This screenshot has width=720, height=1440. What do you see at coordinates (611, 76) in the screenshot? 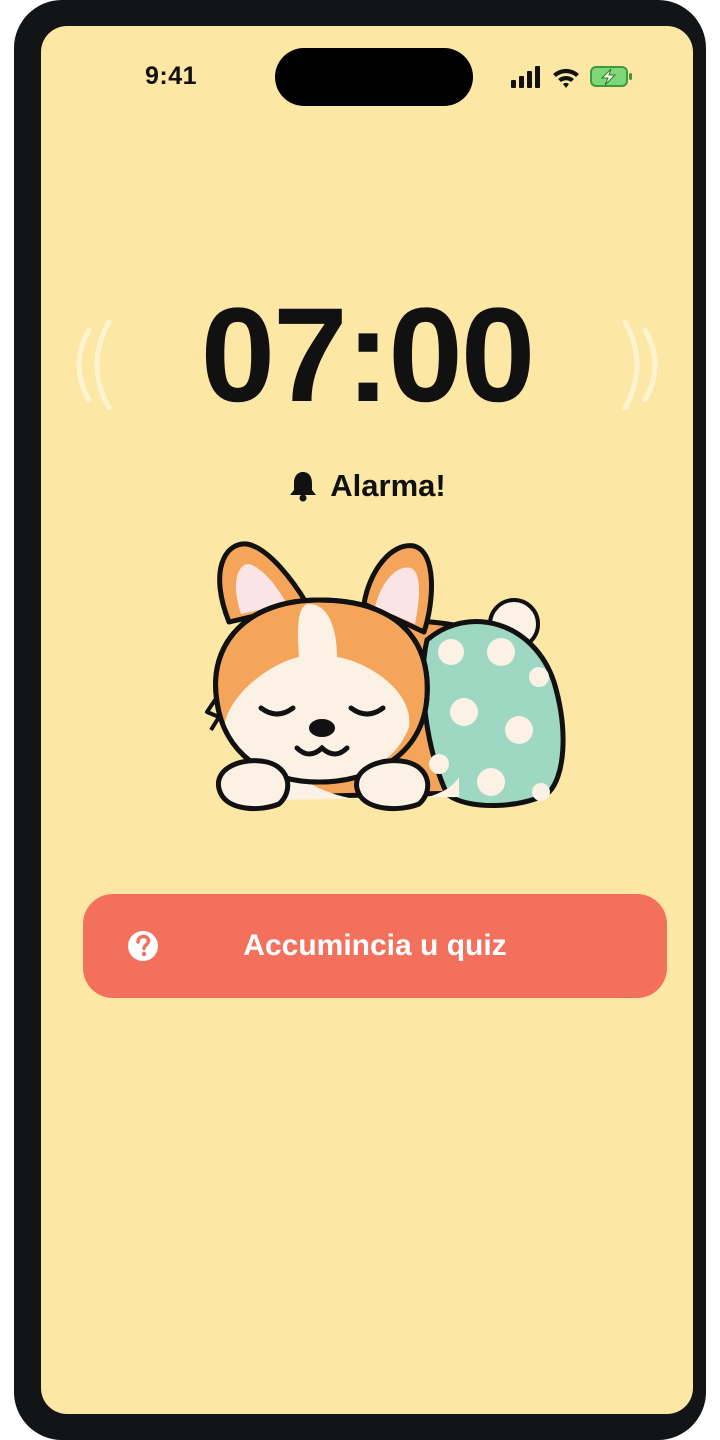
I see `battery-charging-icon` at bounding box center [611, 76].